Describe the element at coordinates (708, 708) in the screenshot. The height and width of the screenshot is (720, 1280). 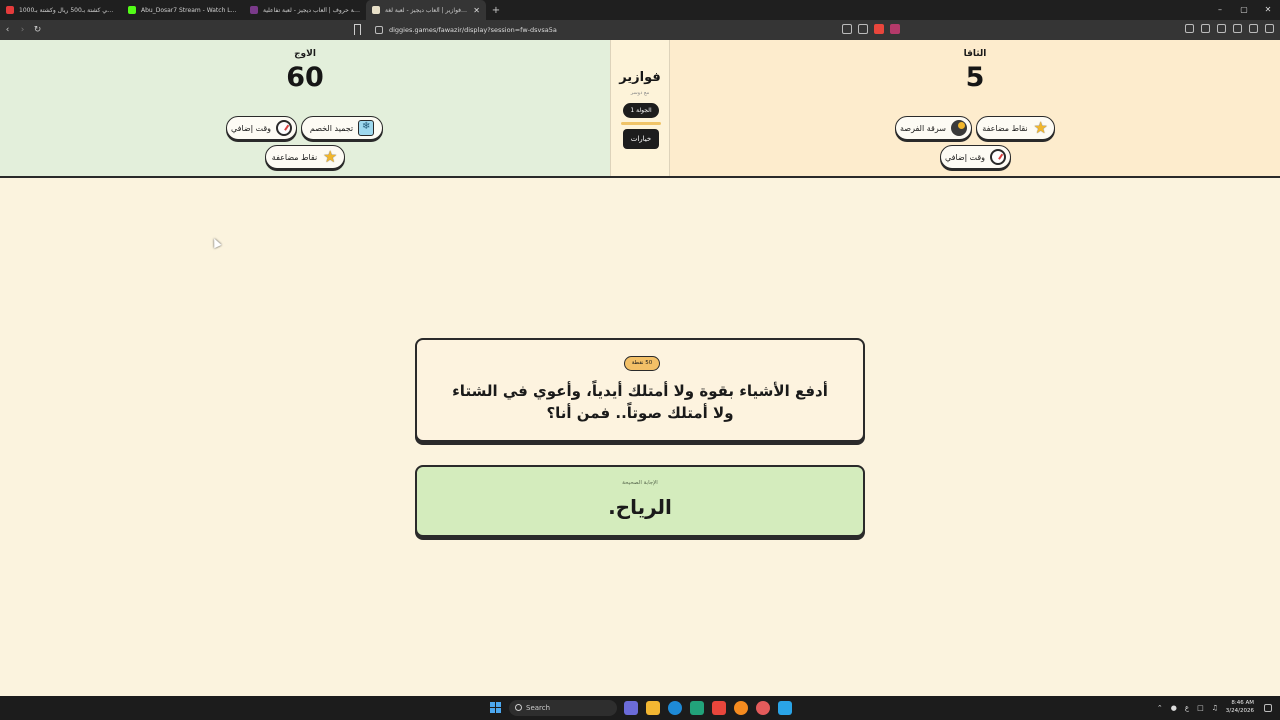
I see `taskbar-apps` at that location.